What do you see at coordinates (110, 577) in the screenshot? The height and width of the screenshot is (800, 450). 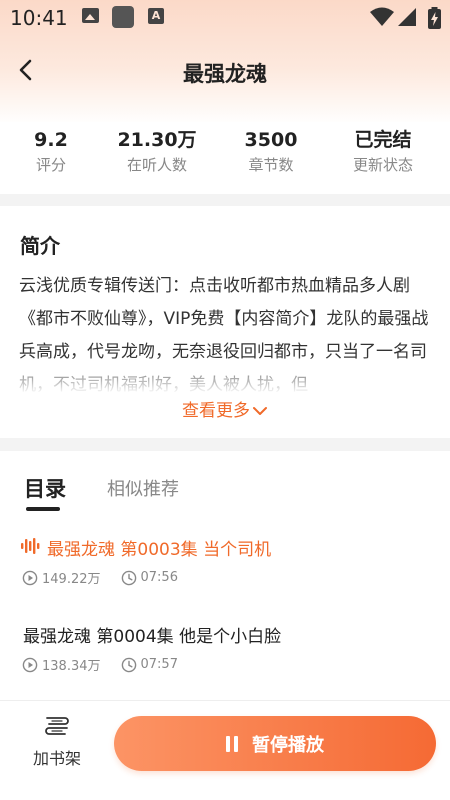 I see `episode-meta: 149.22万 07:56` at bounding box center [110, 577].